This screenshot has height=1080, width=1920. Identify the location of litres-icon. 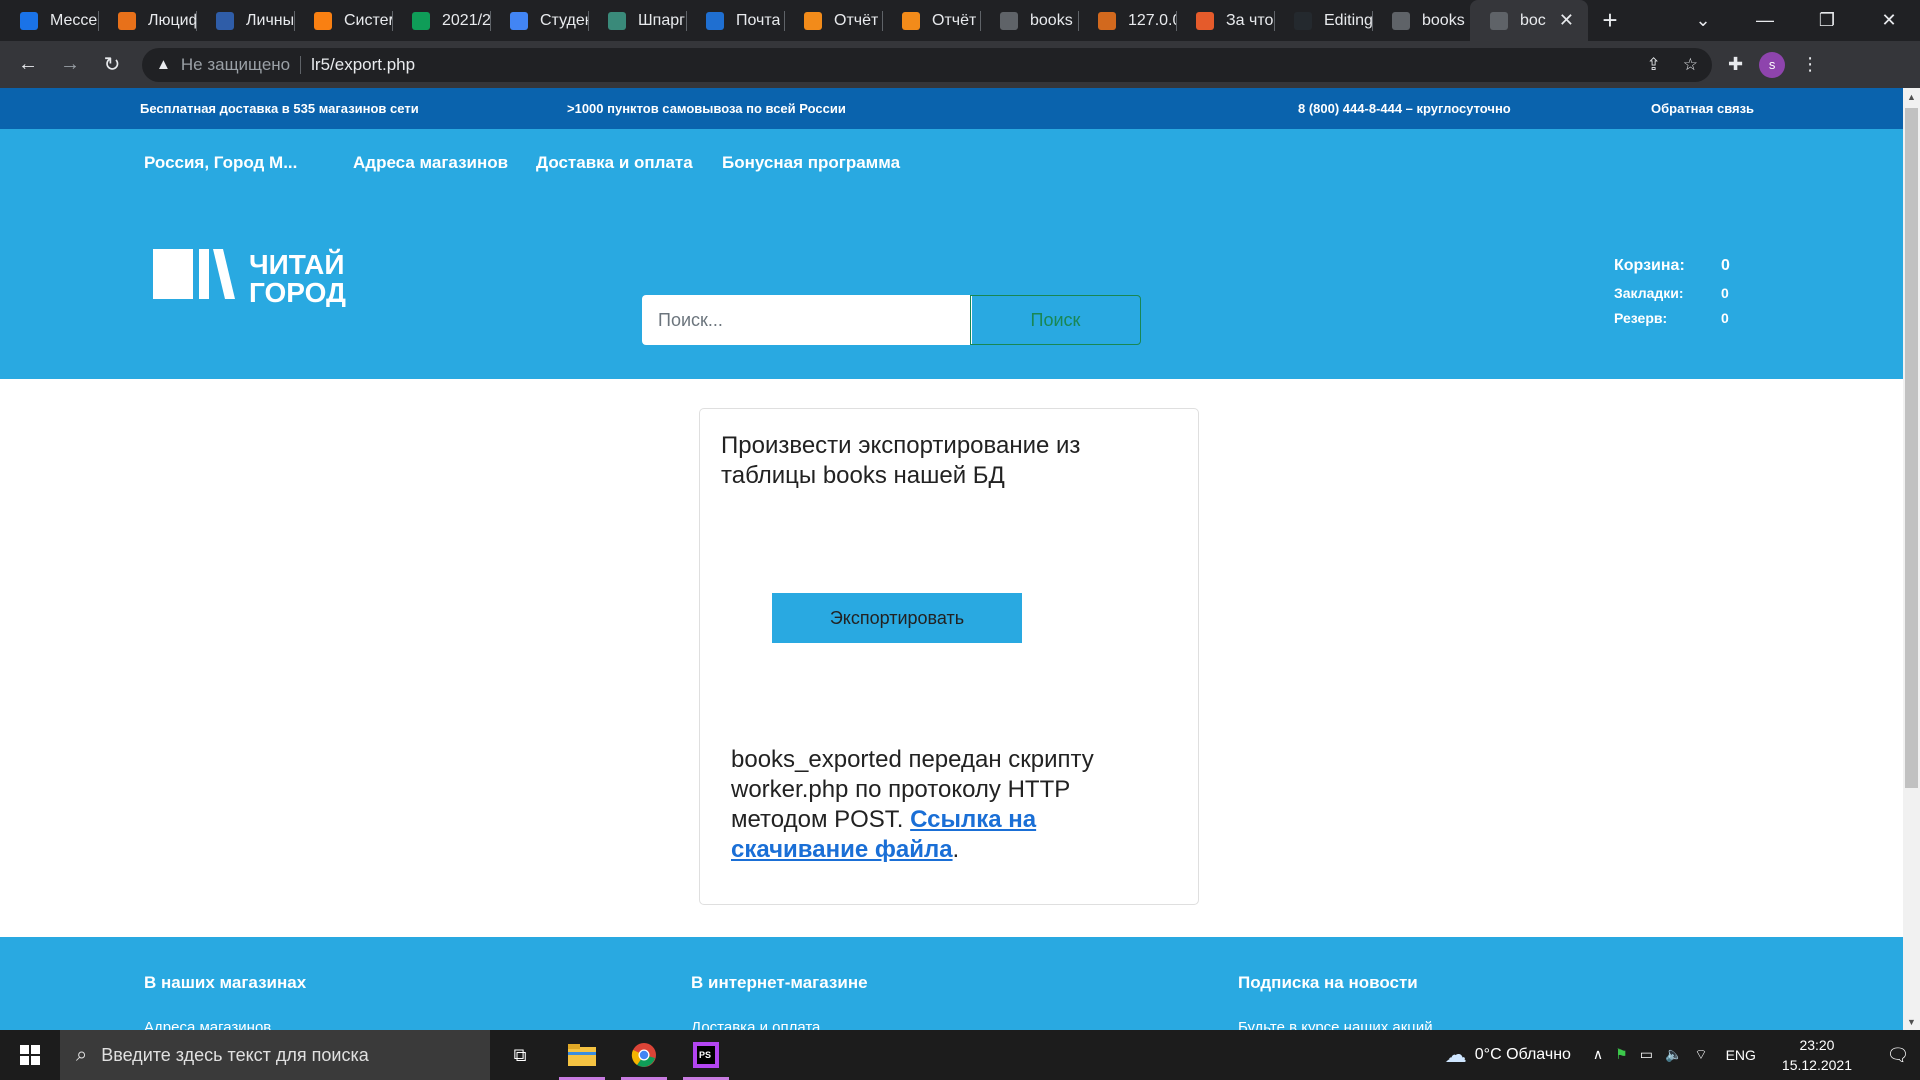
(127, 20).